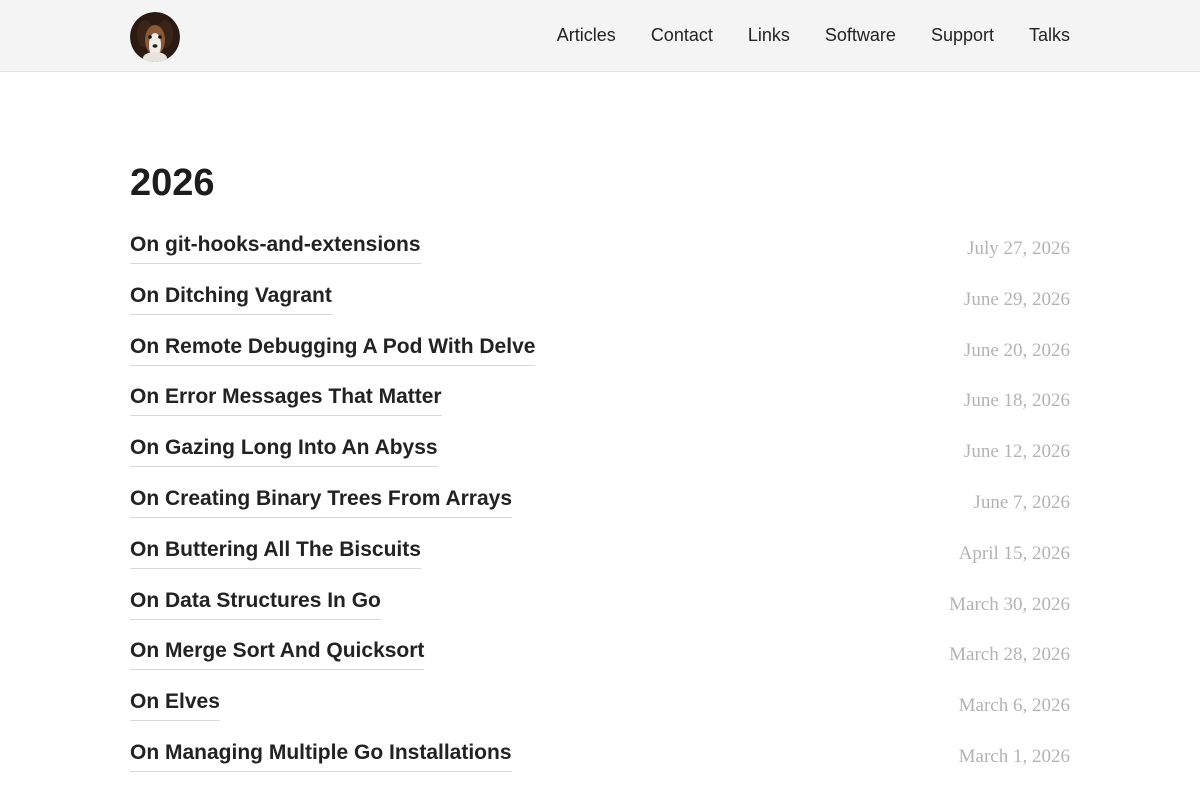  What do you see at coordinates (286, 400) in the screenshot?
I see `post-title-link: On Error Messages That Matter` at bounding box center [286, 400].